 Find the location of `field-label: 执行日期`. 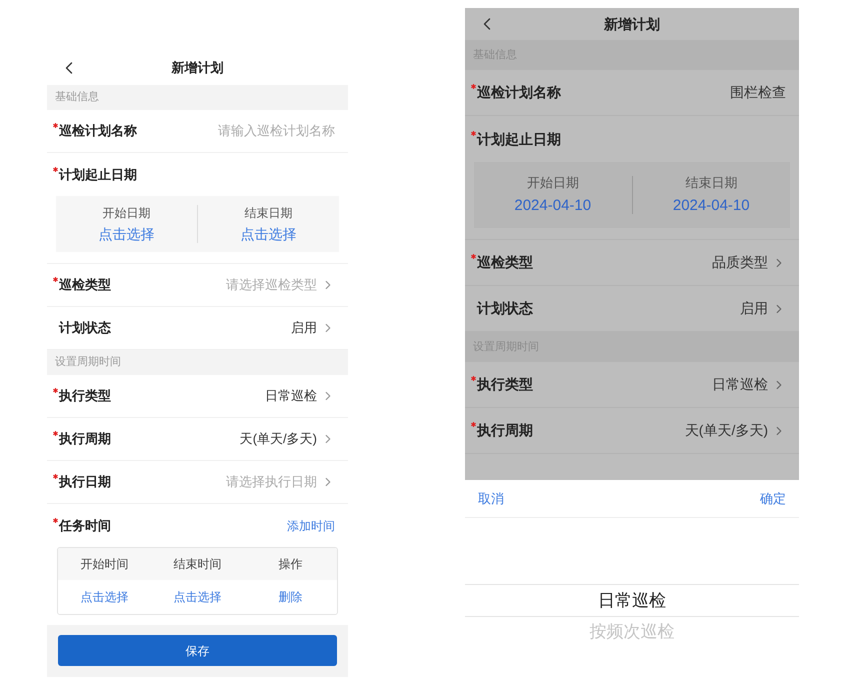

field-label: 执行日期 is located at coordinates (85, 482).